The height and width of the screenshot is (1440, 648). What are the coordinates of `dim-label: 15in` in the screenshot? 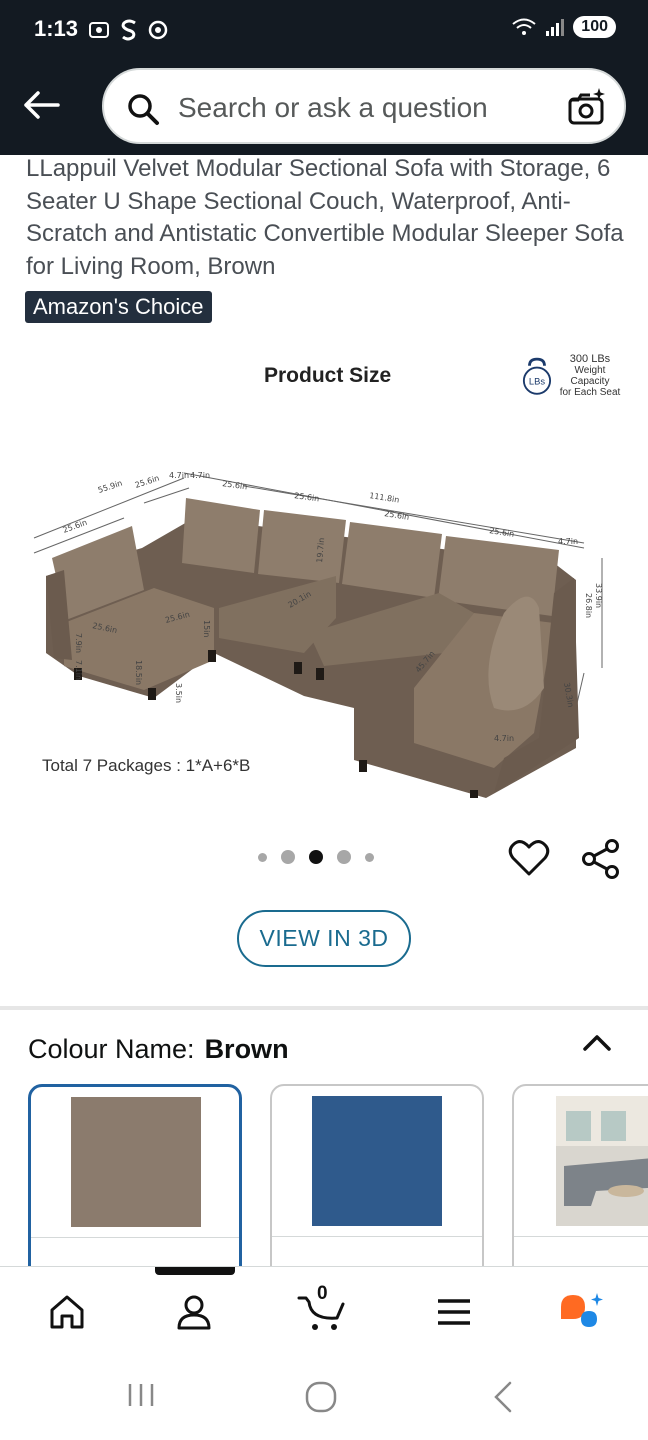 It's located at (206, 628).